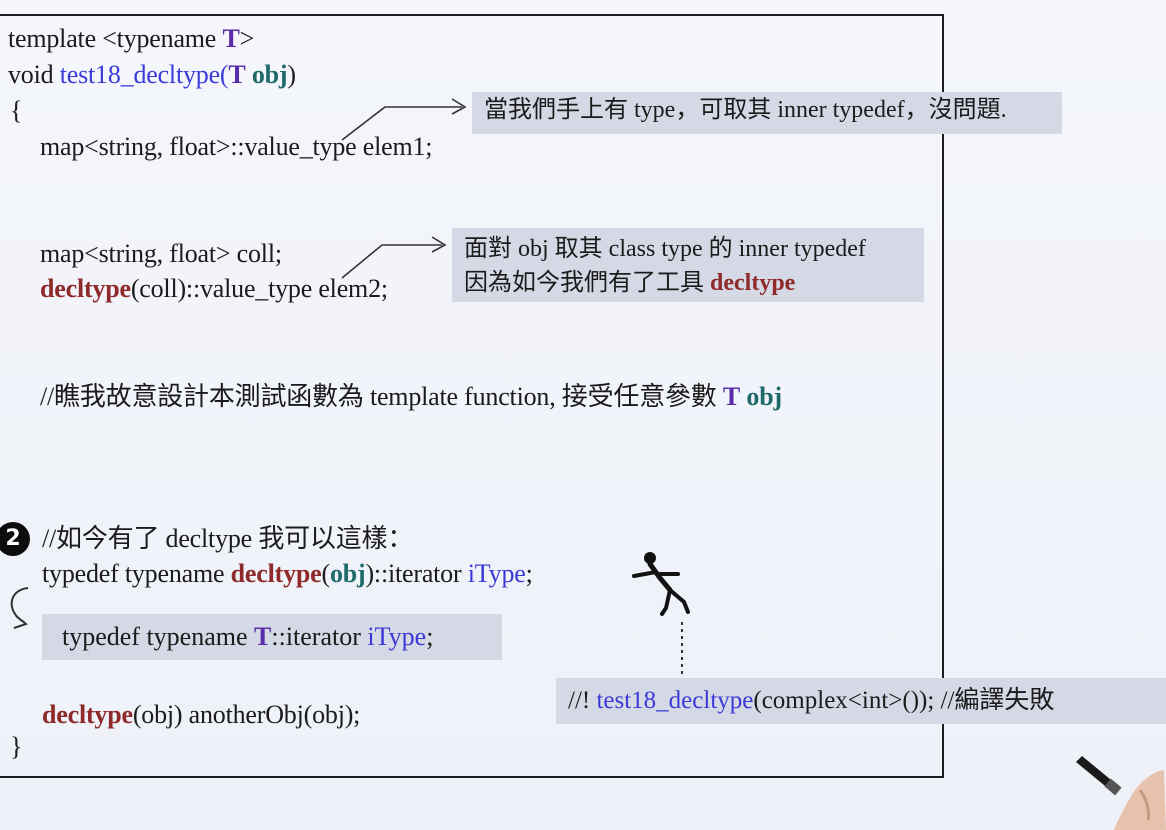 This screenshot has height=830, width=1166. I want to click on presenter-hand-image, so click(1121, 793).